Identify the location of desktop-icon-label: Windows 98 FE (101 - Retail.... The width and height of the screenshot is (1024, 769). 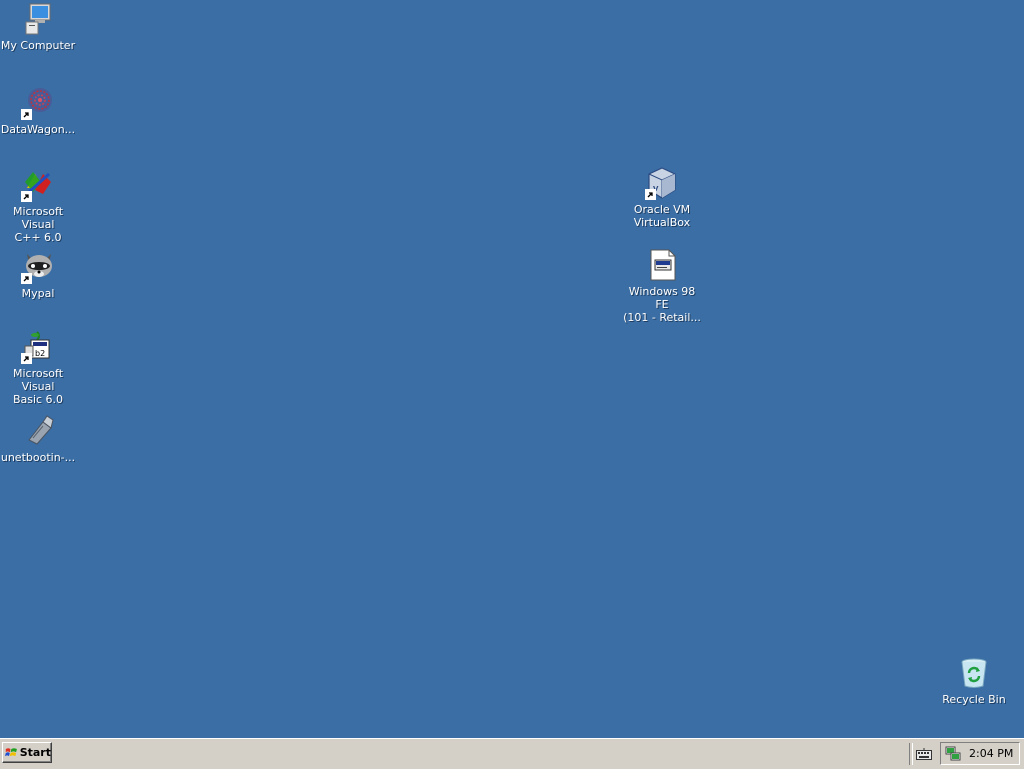
(662, 304).